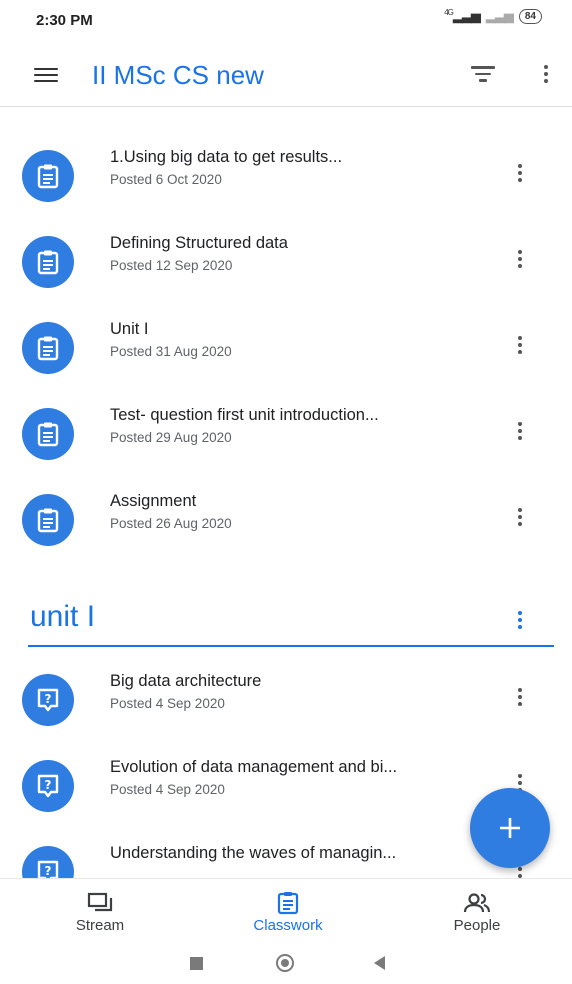 The width and height of the screenshot is (572, 984). I want to click on status-icons: 4G▂▃▅ ▂▃▅ 84, so click(493, 16).